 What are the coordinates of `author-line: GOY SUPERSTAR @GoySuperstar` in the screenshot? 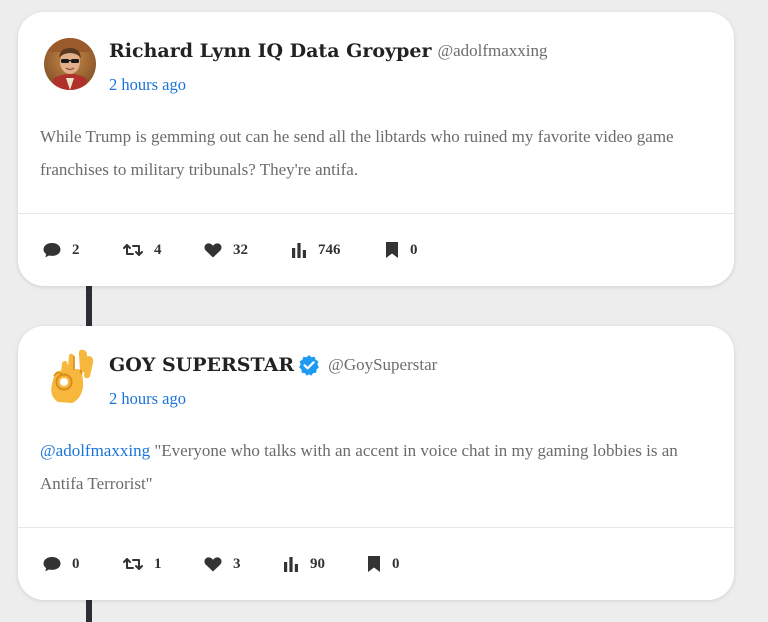 It's located at (273, 365).